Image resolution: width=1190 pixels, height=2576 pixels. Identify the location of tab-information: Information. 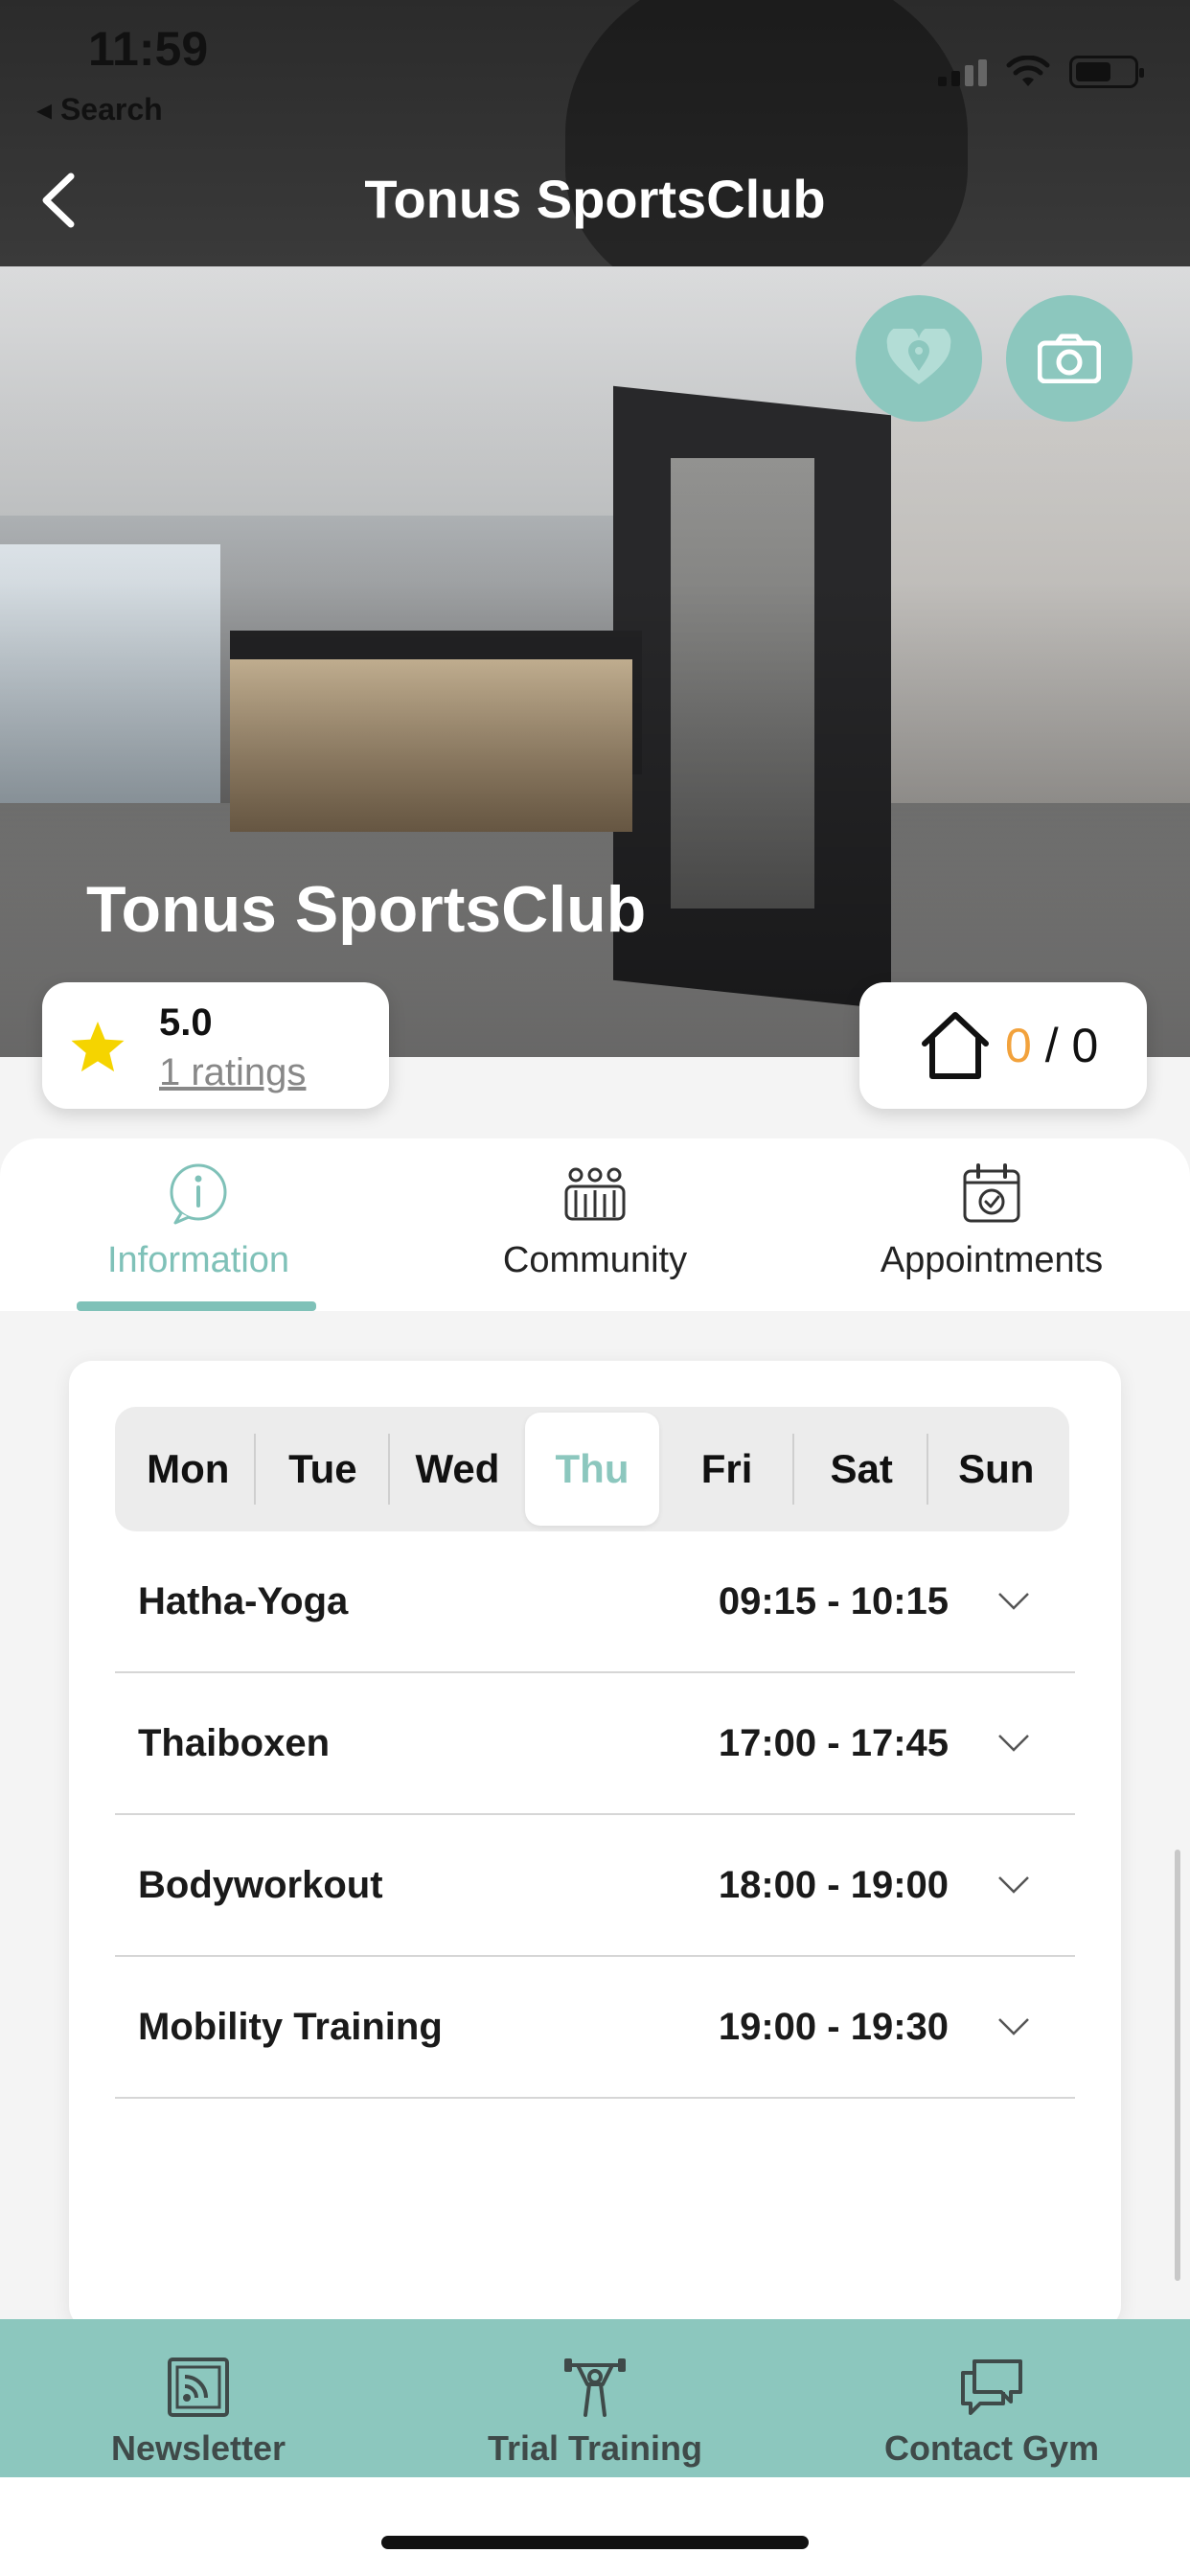
(199, 1224).